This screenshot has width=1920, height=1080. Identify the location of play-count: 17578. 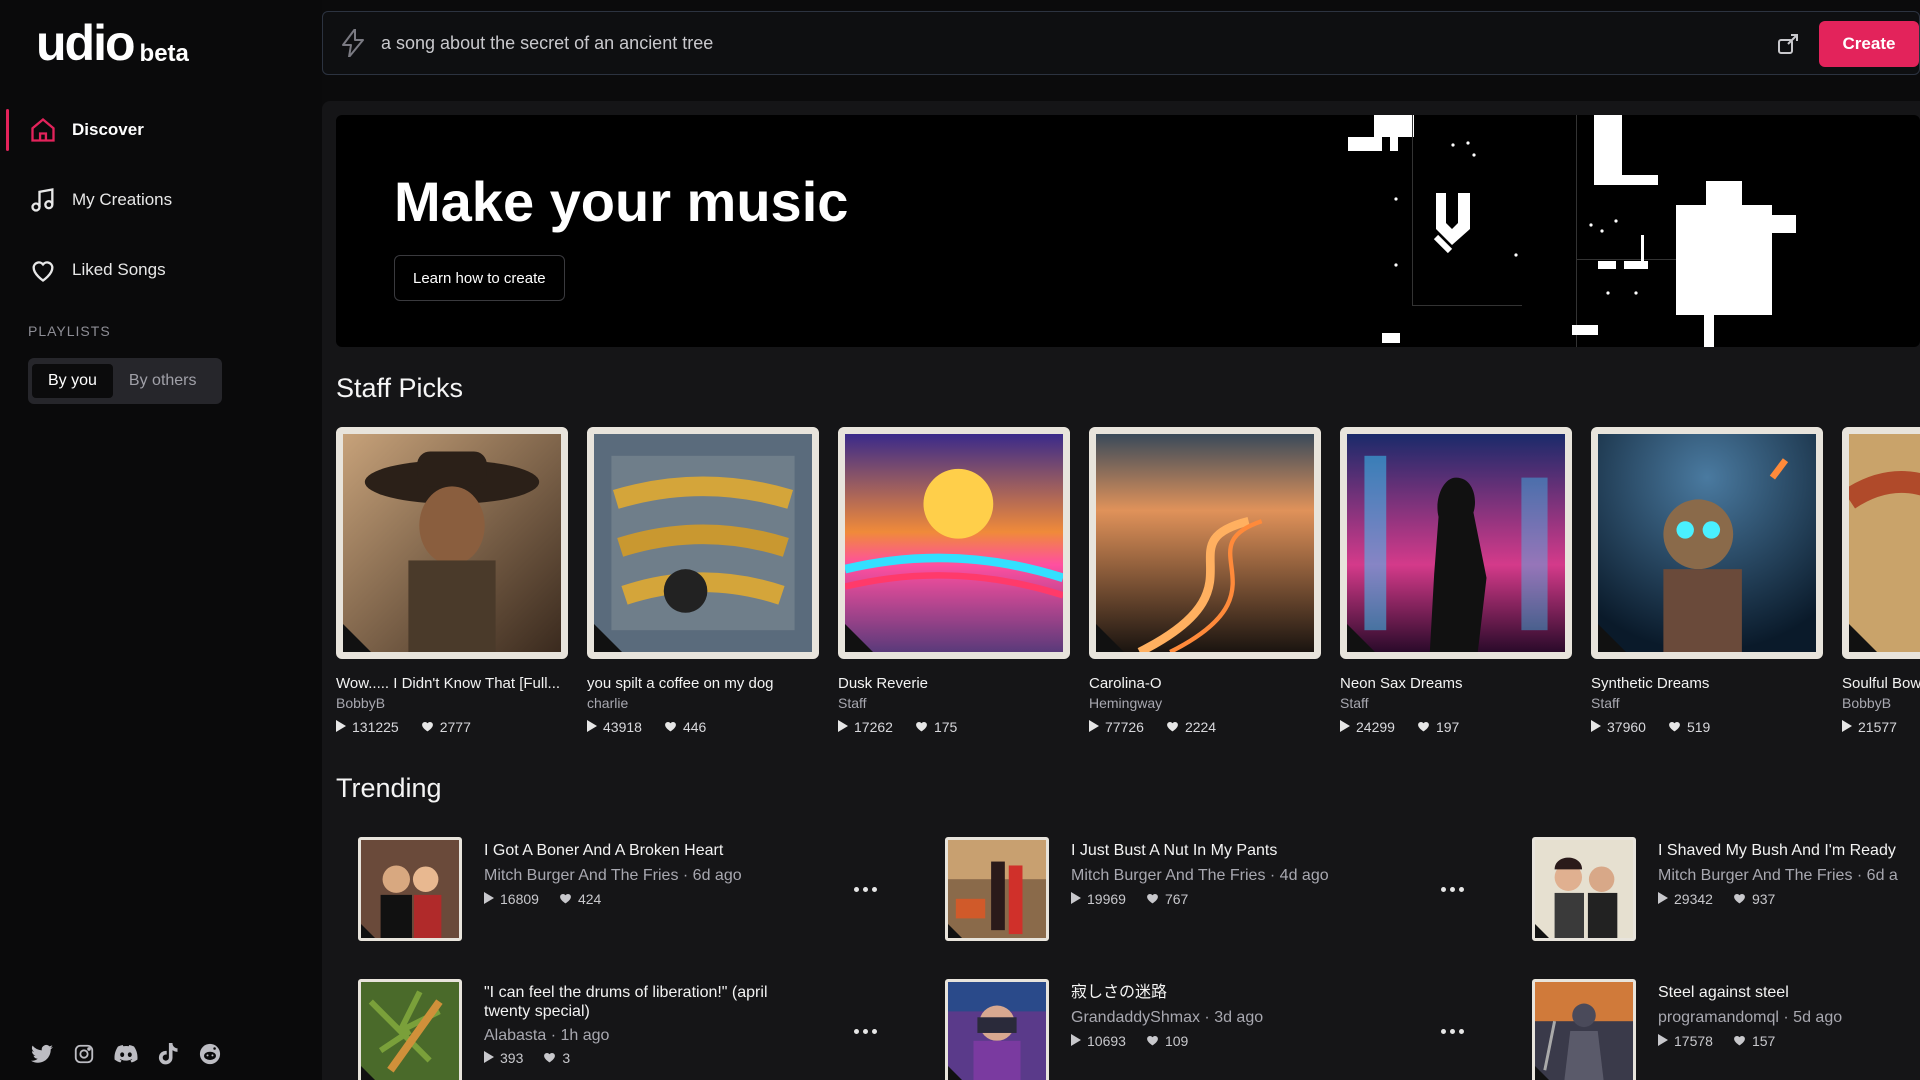
(1693, 1041).